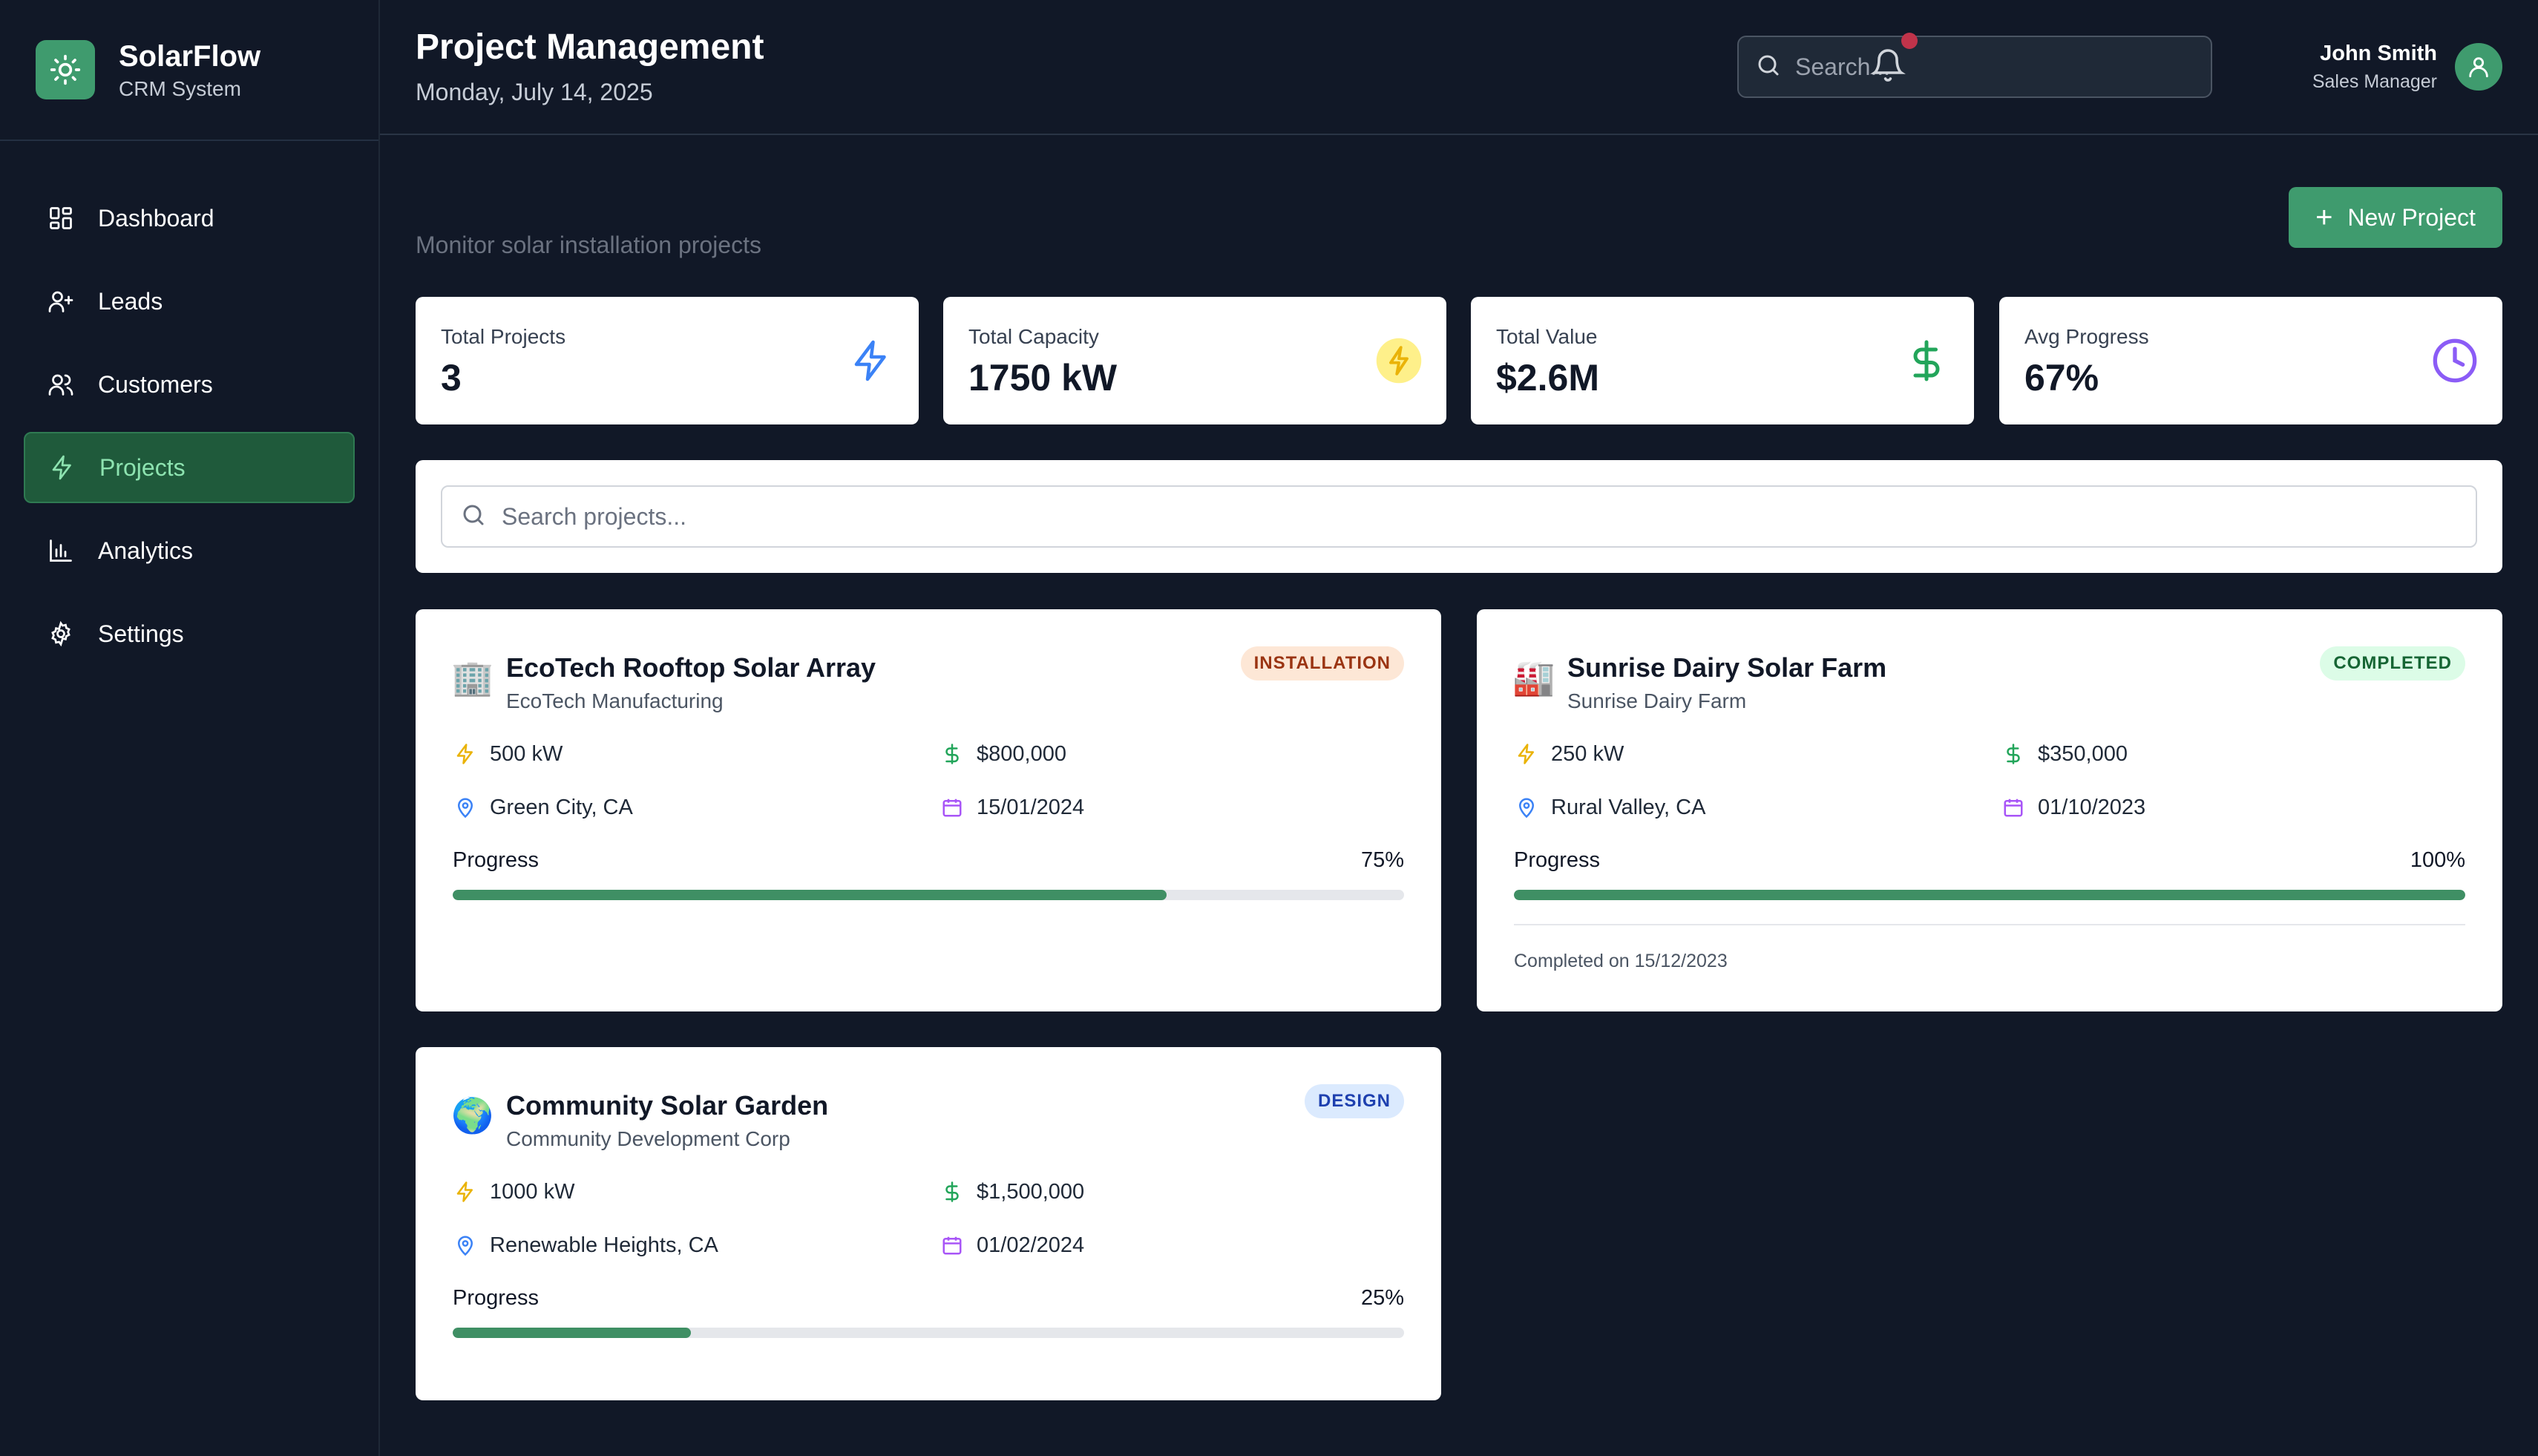 This screenshot has height=1456, width=2538. I want to click on sidebar-item-leads: Leads, so click(189, 302).